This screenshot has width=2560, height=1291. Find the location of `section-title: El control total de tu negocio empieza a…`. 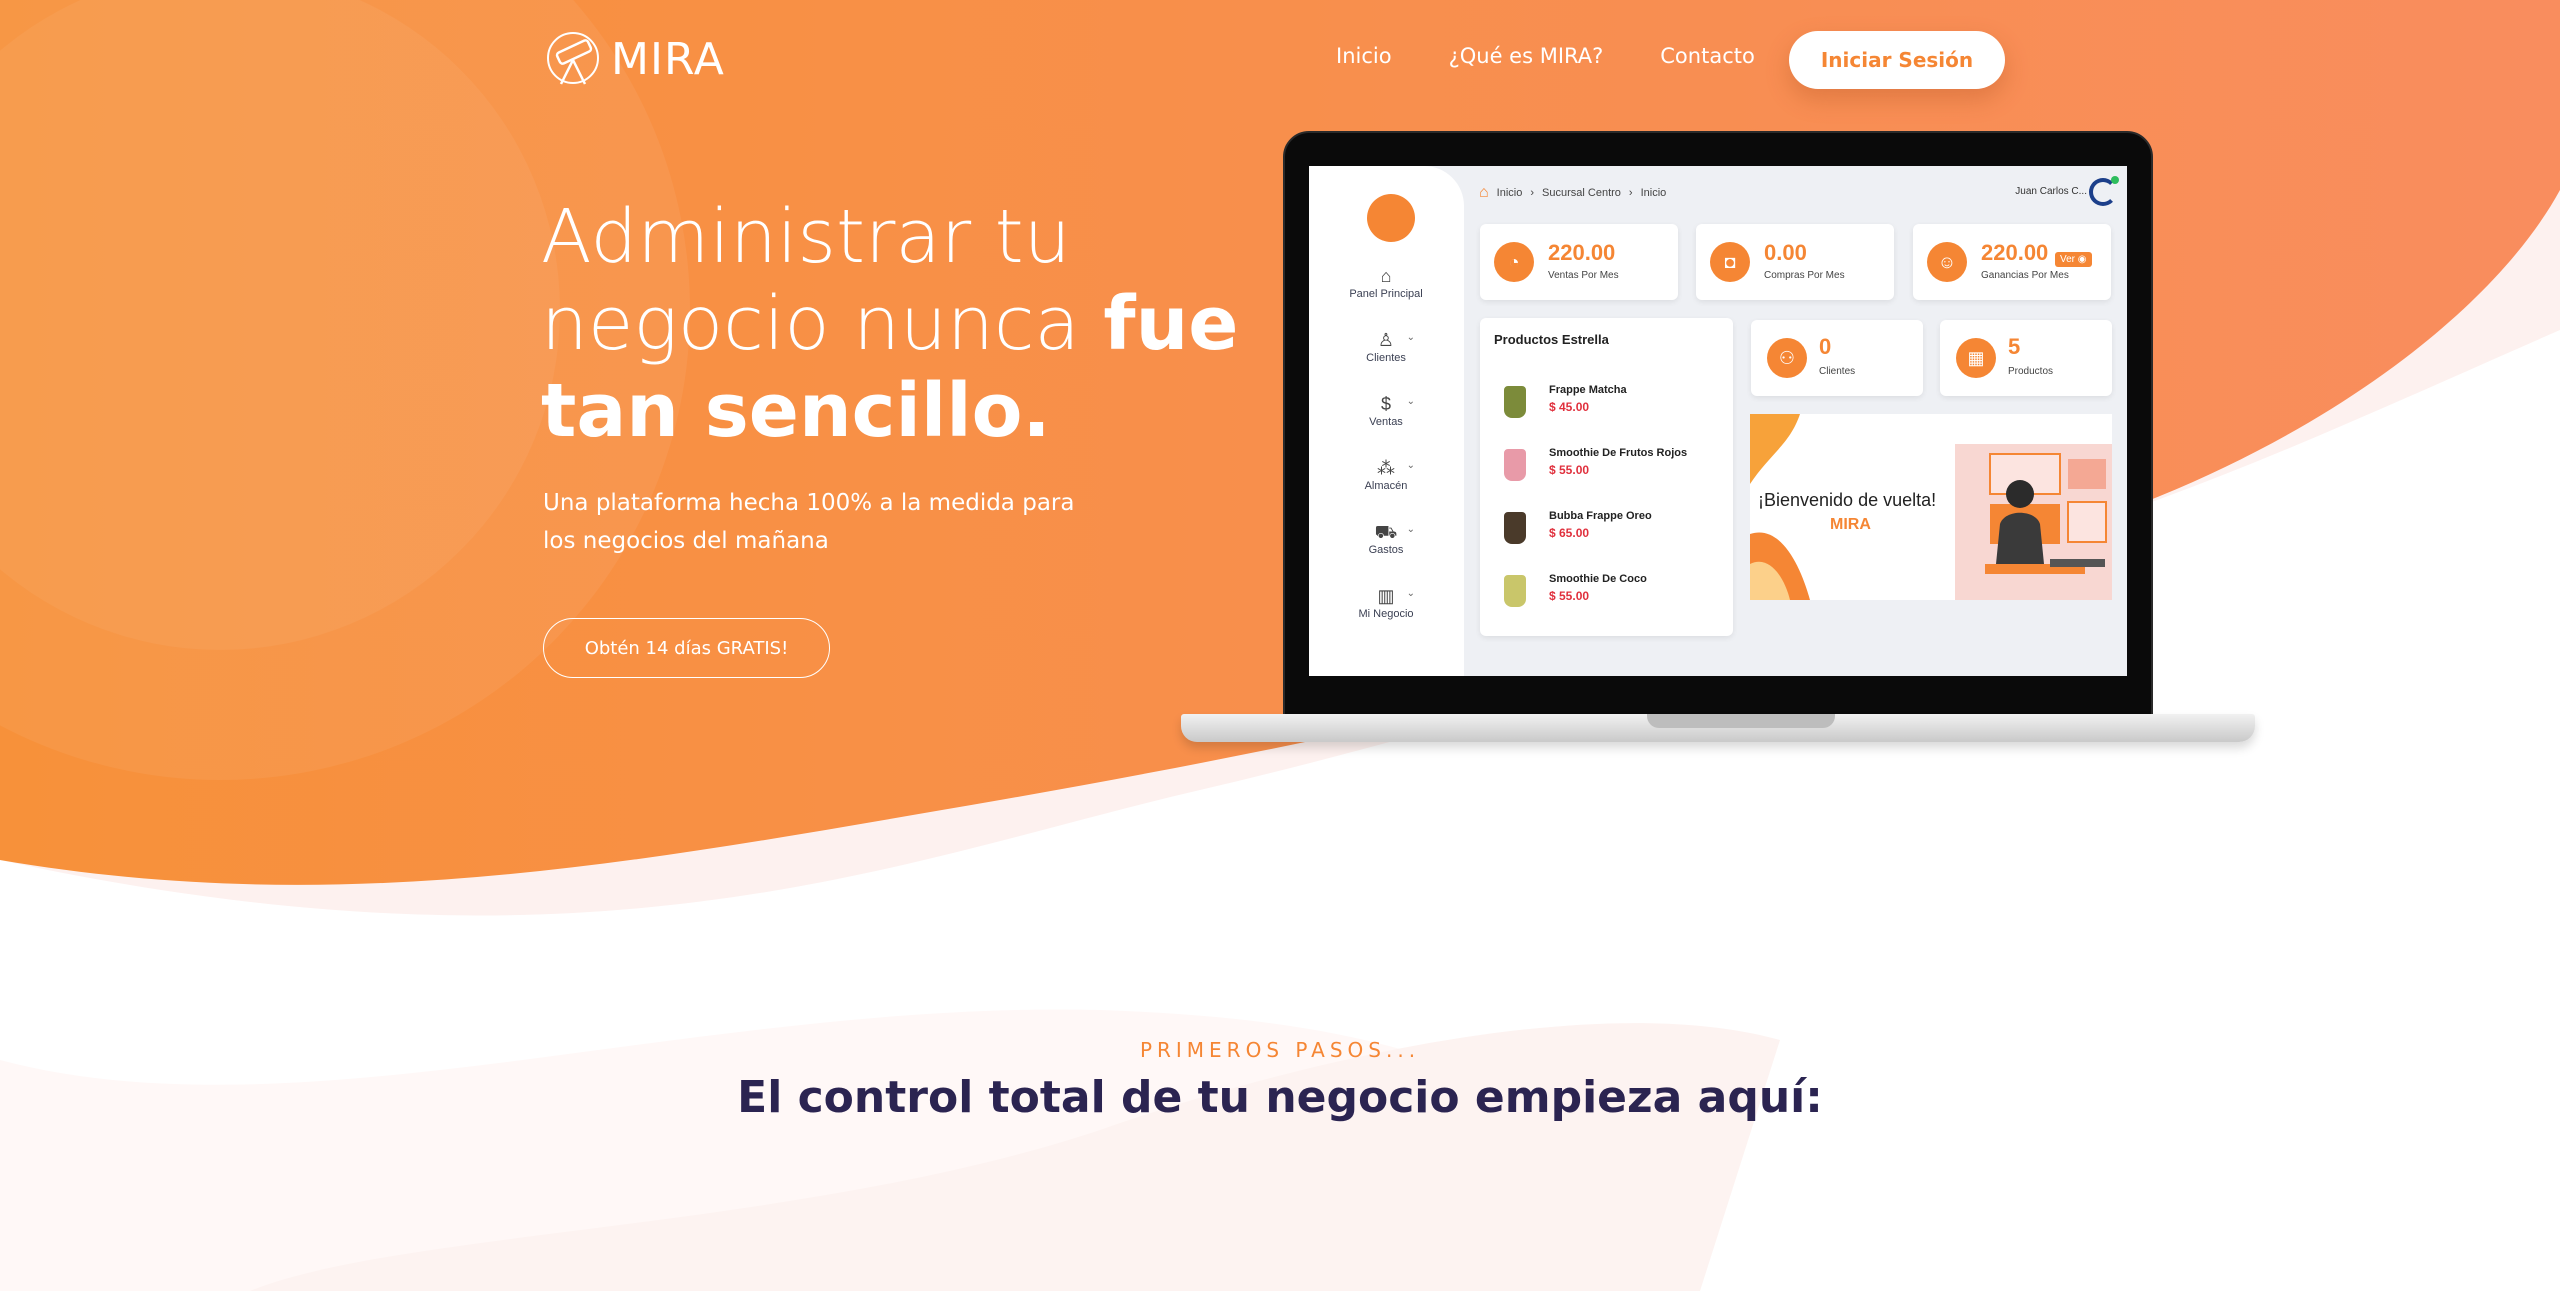

section-title: El control total de tu negocio empieza a… is located at coordinates (1280, 1097).